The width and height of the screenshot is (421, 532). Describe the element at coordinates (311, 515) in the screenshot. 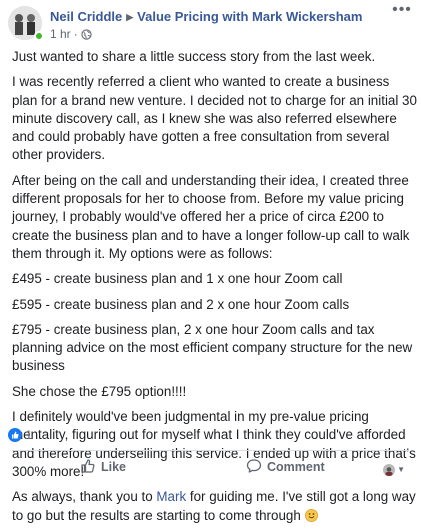

I see `smile-emoji-icon` at that location.